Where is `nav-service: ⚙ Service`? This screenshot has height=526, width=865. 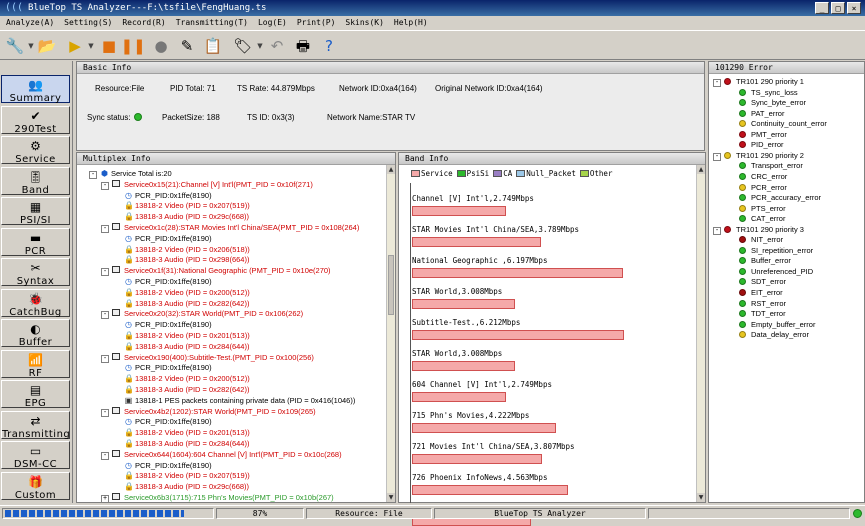 nav-service: ⚙ Service is located at coordinates (35, 150).